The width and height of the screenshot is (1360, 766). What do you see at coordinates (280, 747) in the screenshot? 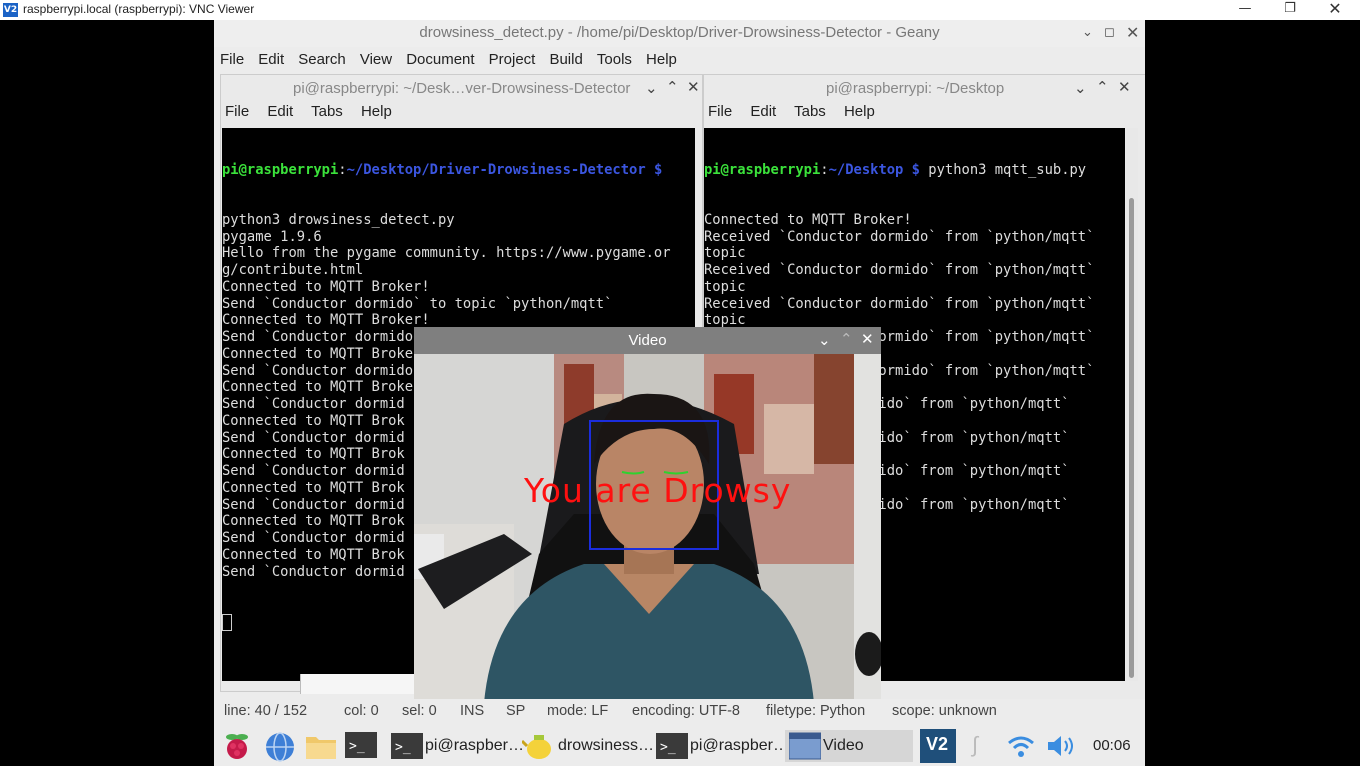
I see `browser-globe-icon` at bounding box center [280, 747].